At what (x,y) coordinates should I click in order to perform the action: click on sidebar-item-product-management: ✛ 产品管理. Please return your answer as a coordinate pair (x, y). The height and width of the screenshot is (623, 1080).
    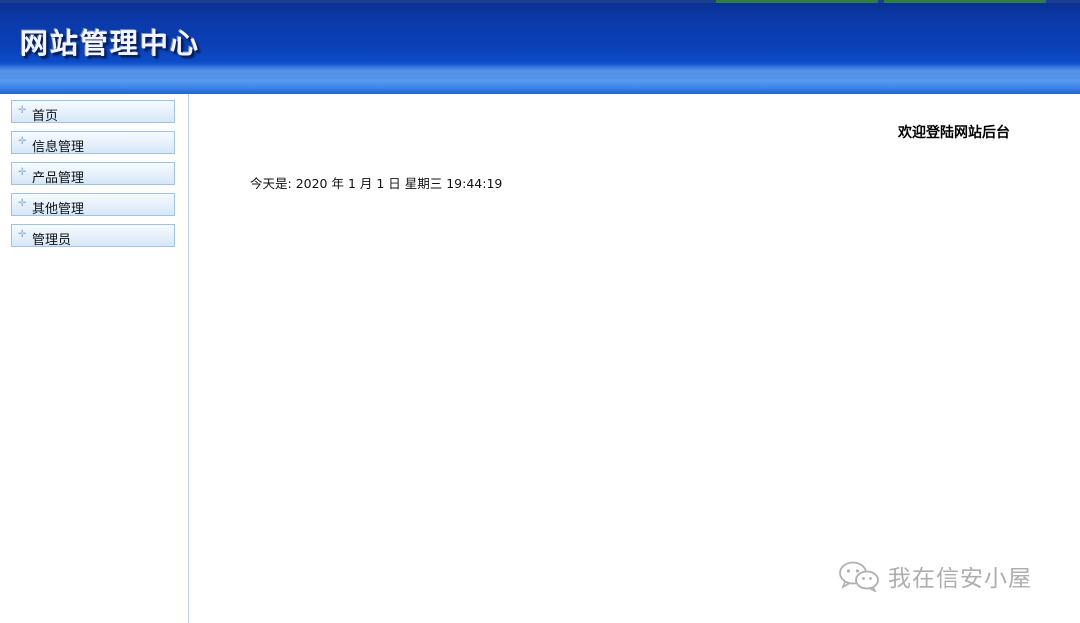
    Looking at the image, I should click on (93, 174).